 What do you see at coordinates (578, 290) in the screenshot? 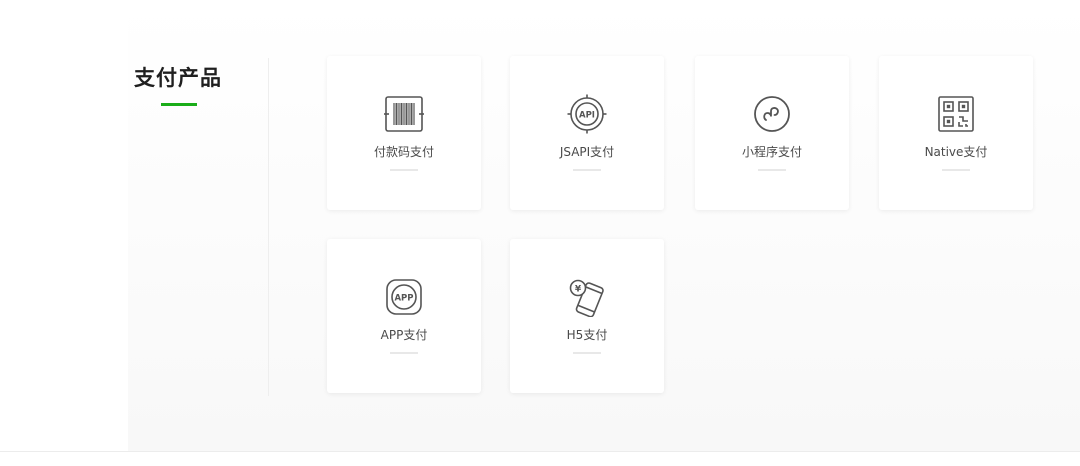
I see `yen-text: ¥` at bounding box center [578, 290].